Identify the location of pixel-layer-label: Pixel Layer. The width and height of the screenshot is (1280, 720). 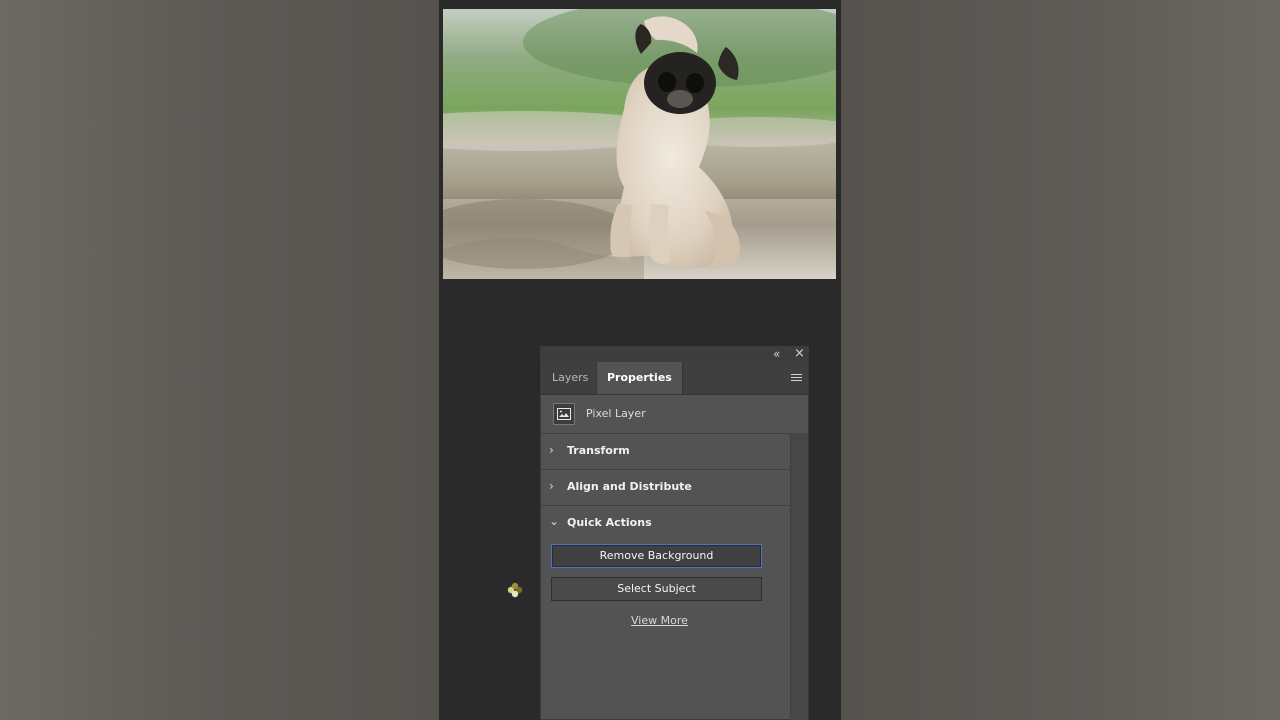
(616, 413).